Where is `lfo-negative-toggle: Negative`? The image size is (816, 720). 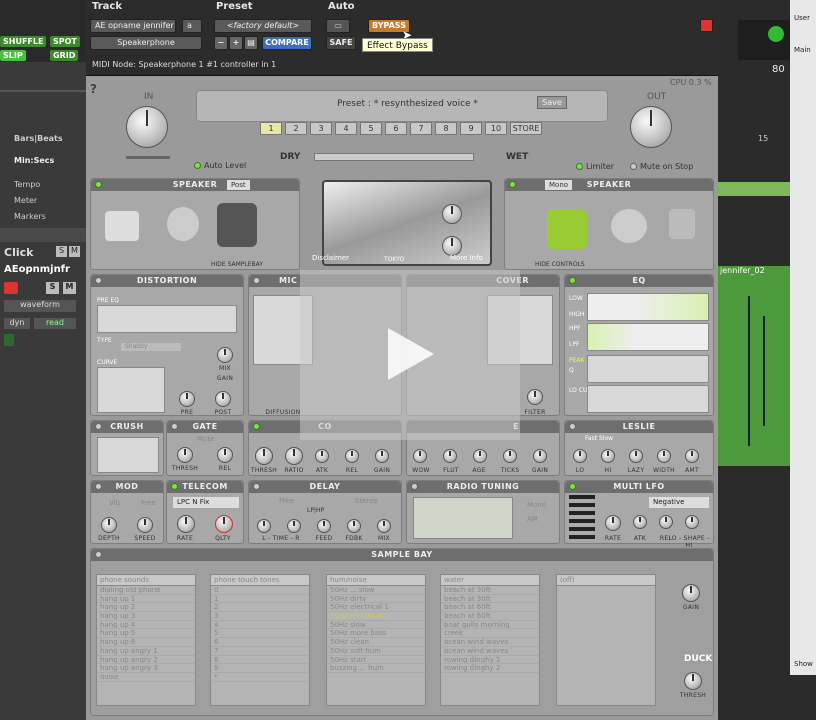
lfo-negative-toggle: Negative is located at coordinates (679, 502).